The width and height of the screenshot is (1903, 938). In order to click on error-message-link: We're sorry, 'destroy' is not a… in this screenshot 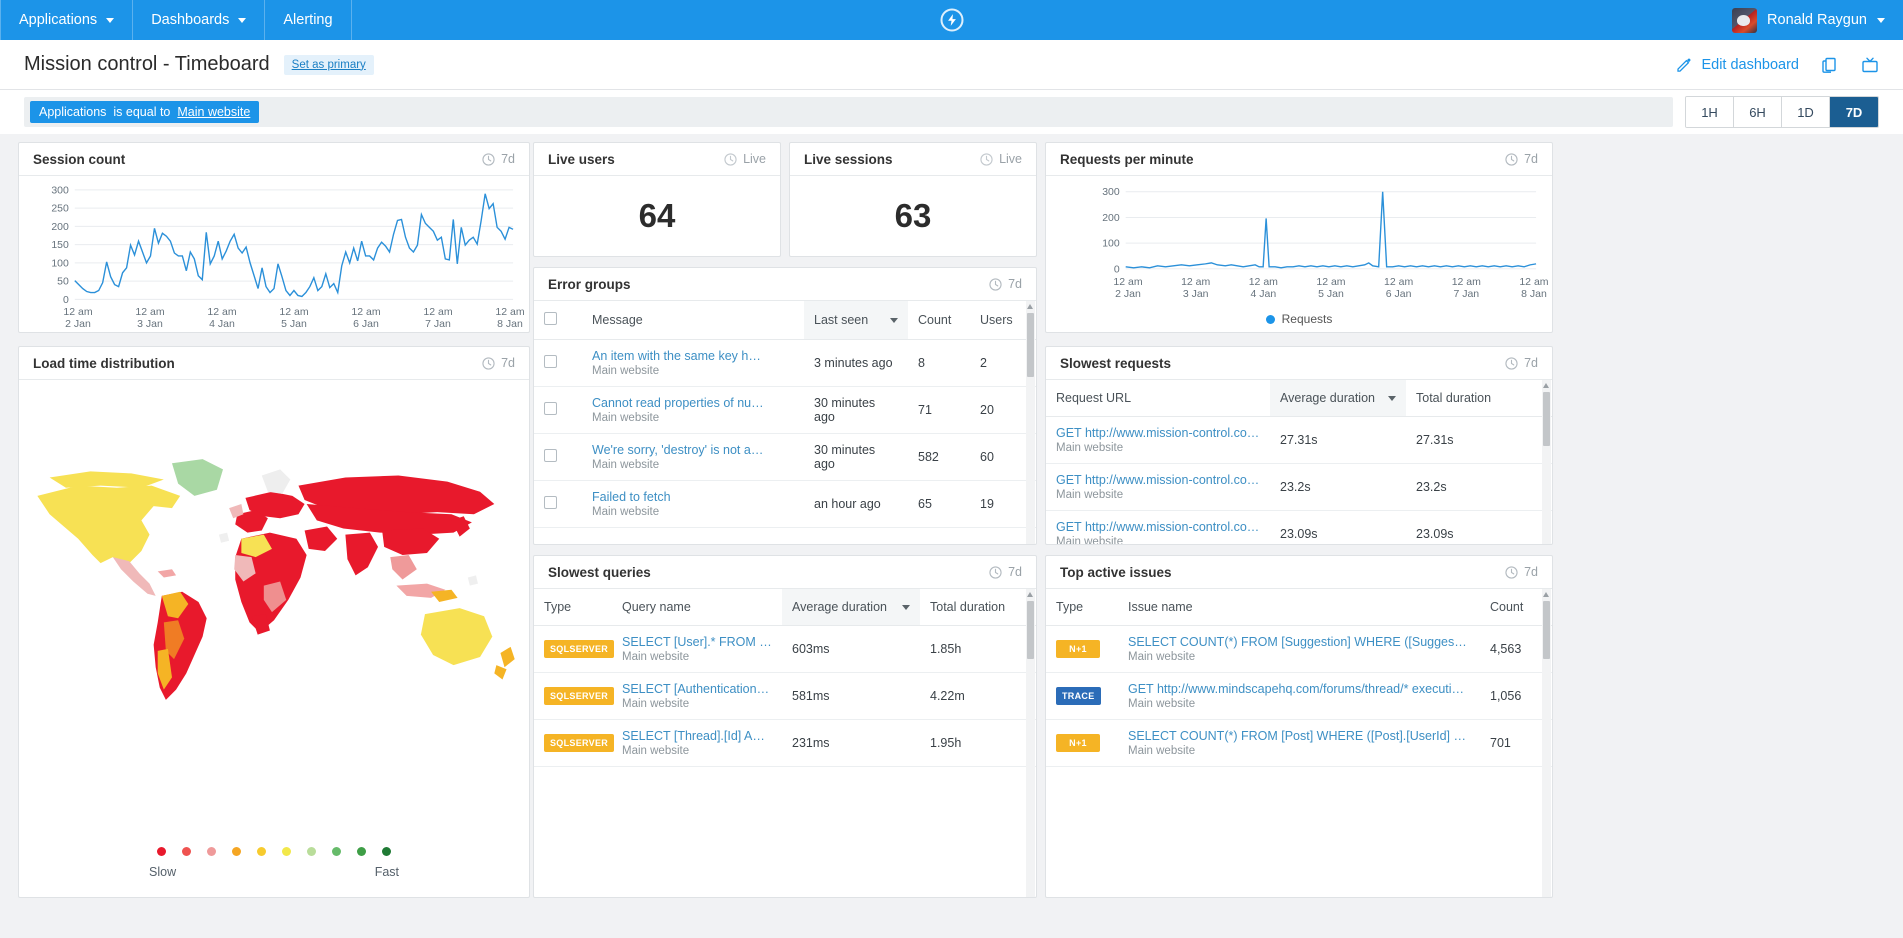, I will do `click(693, 450)`.